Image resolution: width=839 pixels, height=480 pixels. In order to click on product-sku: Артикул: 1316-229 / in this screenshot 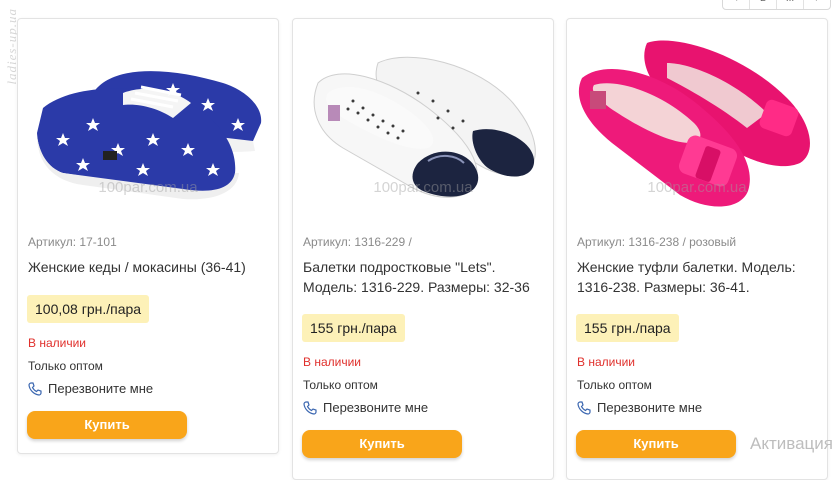, I will do `click(357, 242)`.